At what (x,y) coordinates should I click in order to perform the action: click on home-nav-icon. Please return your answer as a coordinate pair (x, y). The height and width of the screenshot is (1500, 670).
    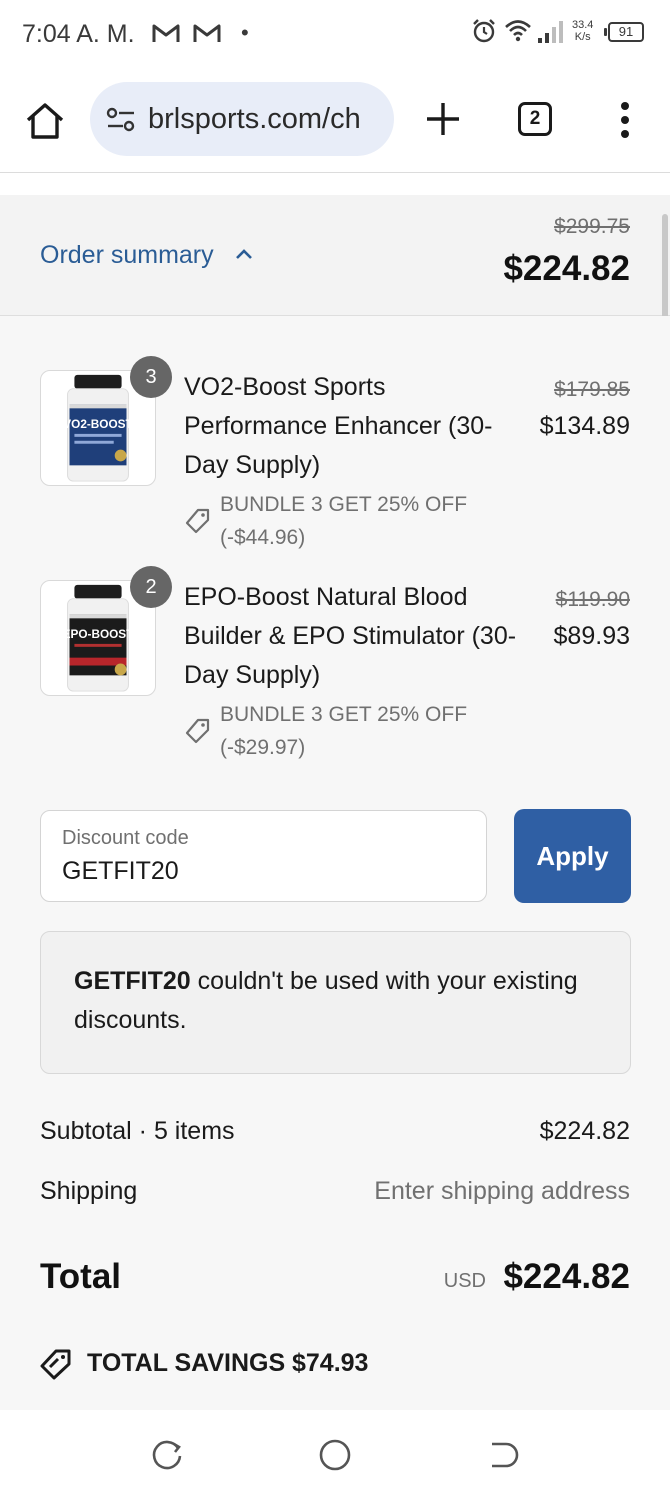
    Looking at the image, I should click on (335, 1455).